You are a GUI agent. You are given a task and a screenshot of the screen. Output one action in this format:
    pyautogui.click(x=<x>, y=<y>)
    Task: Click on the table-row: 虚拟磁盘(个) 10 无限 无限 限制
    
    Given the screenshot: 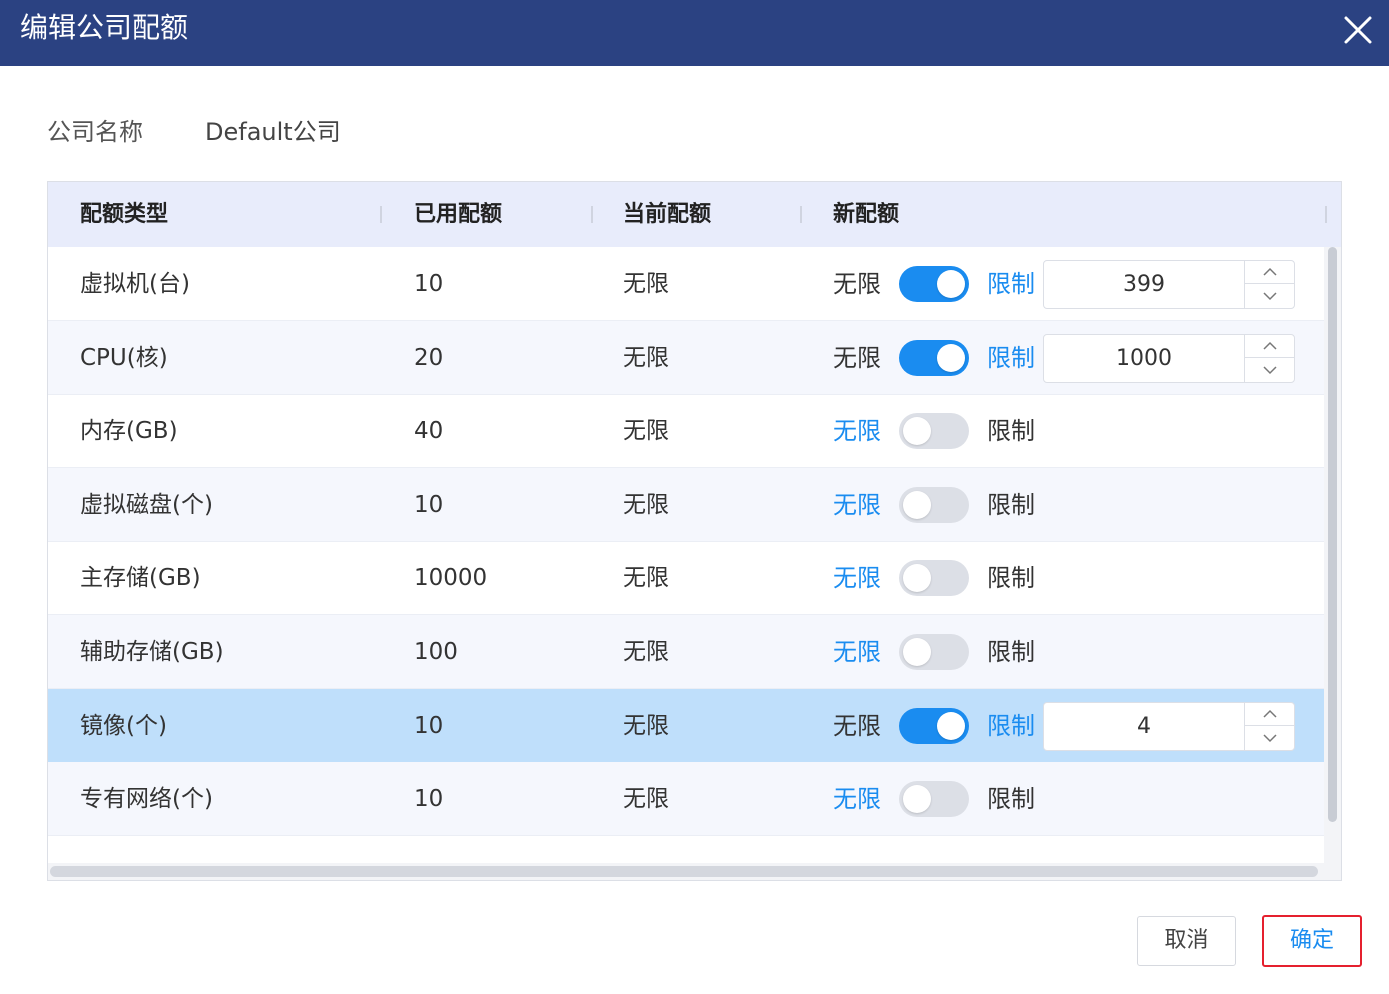 What is the action you would take?
    pyautogui.click(x=686, y=504)
    